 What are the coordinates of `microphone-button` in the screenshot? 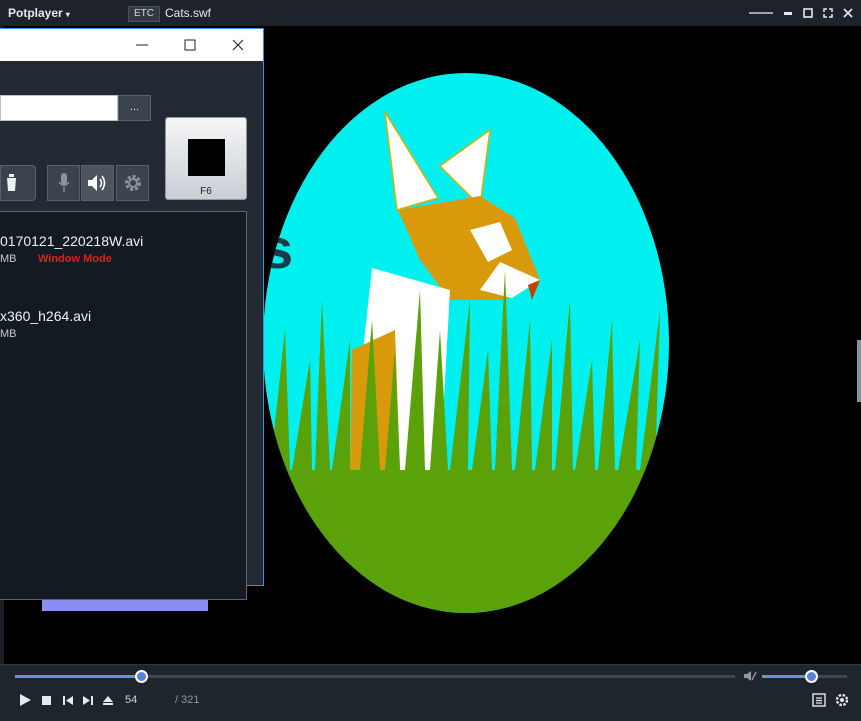 It's located at (63, 183).